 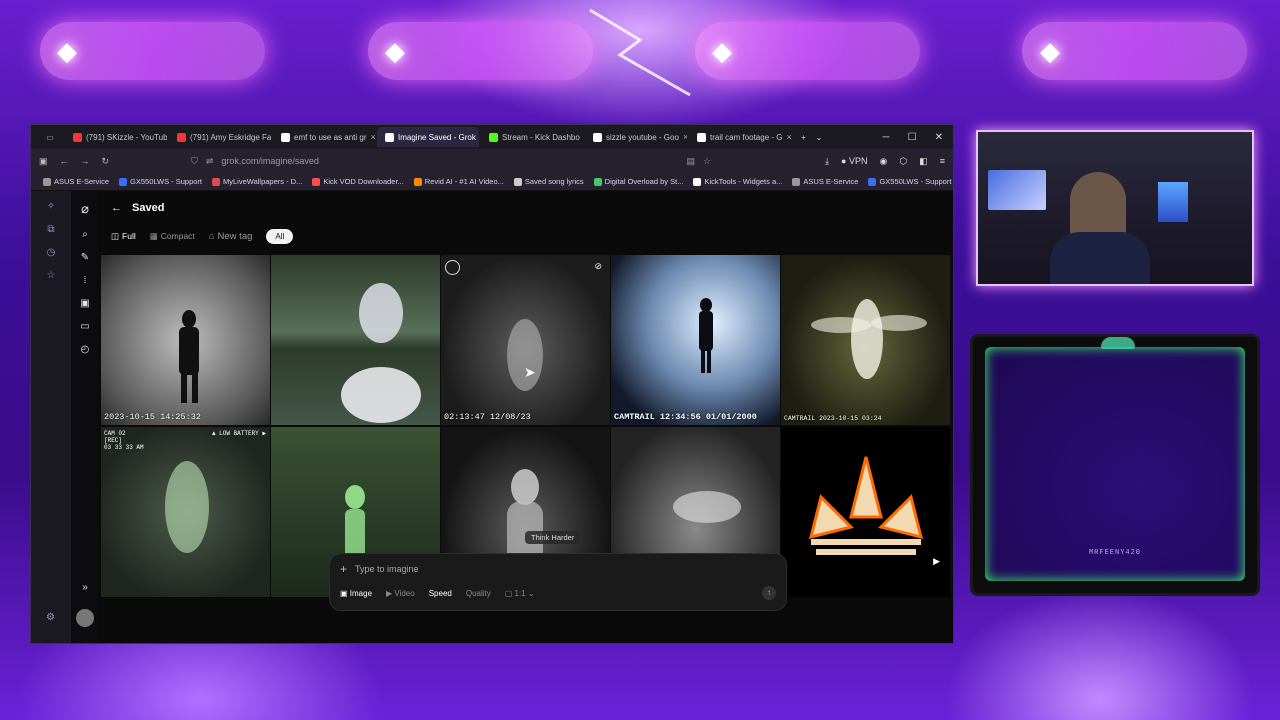 What do you see at coordinates (51, 206) in the screenshot?
I see `aria-icon: ✧` at bounding box center [51, 206].